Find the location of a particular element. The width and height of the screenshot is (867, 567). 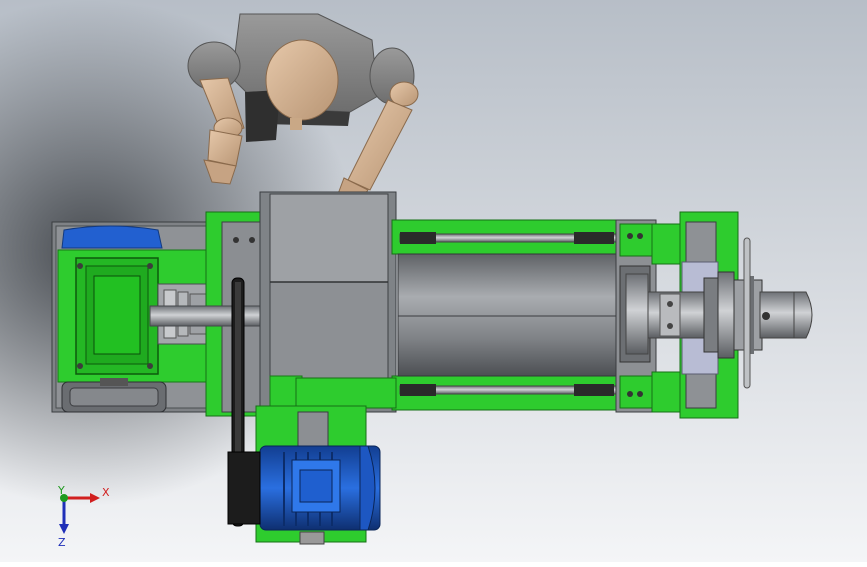

adjusting-handle is located at coordinates (747, 313).